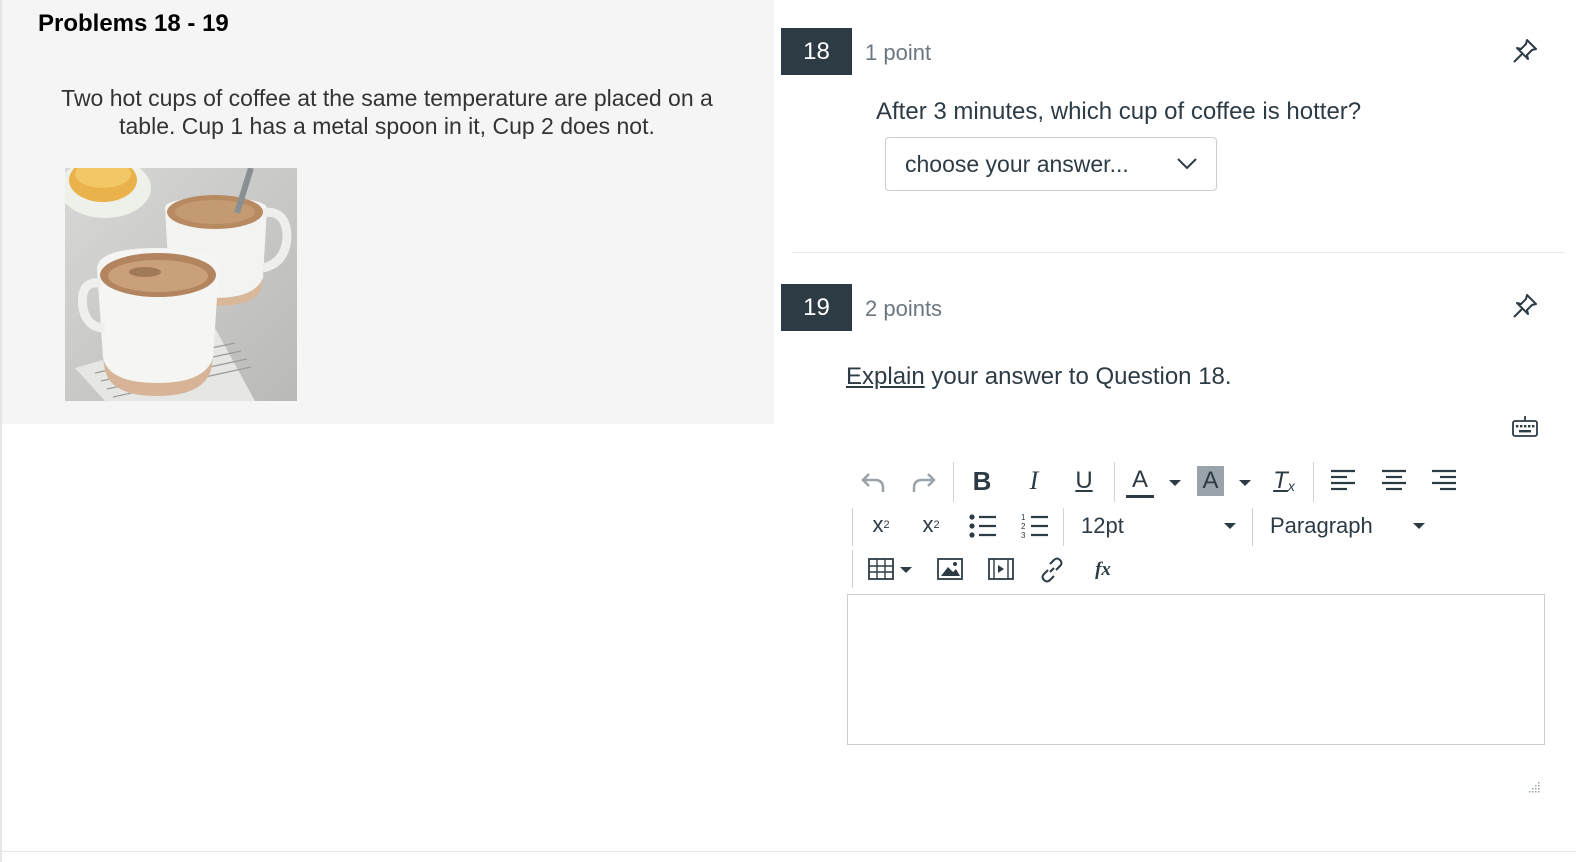 The image size is (1576, 862). What do you see at coordinates (181, 284) in the screenshot?
I see `coffee-cups-photo` at bounding box center [181, 284].